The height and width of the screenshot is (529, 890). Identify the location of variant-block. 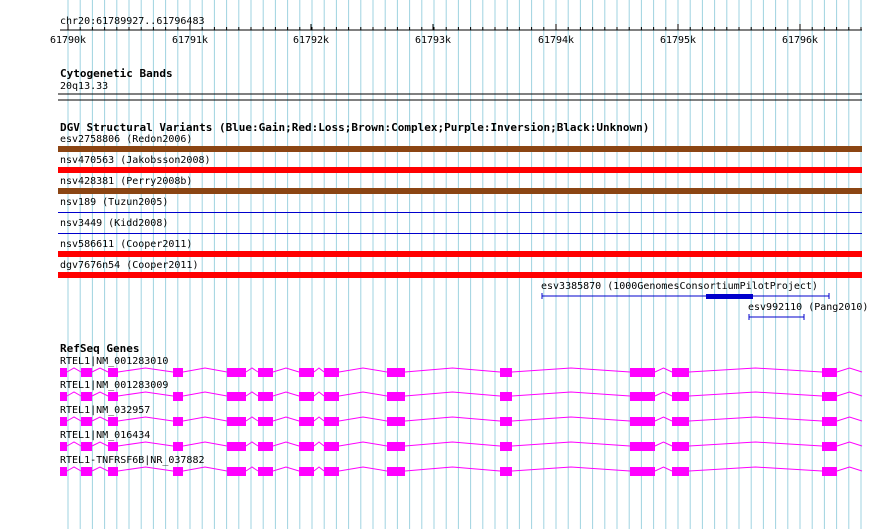
(729, 296).